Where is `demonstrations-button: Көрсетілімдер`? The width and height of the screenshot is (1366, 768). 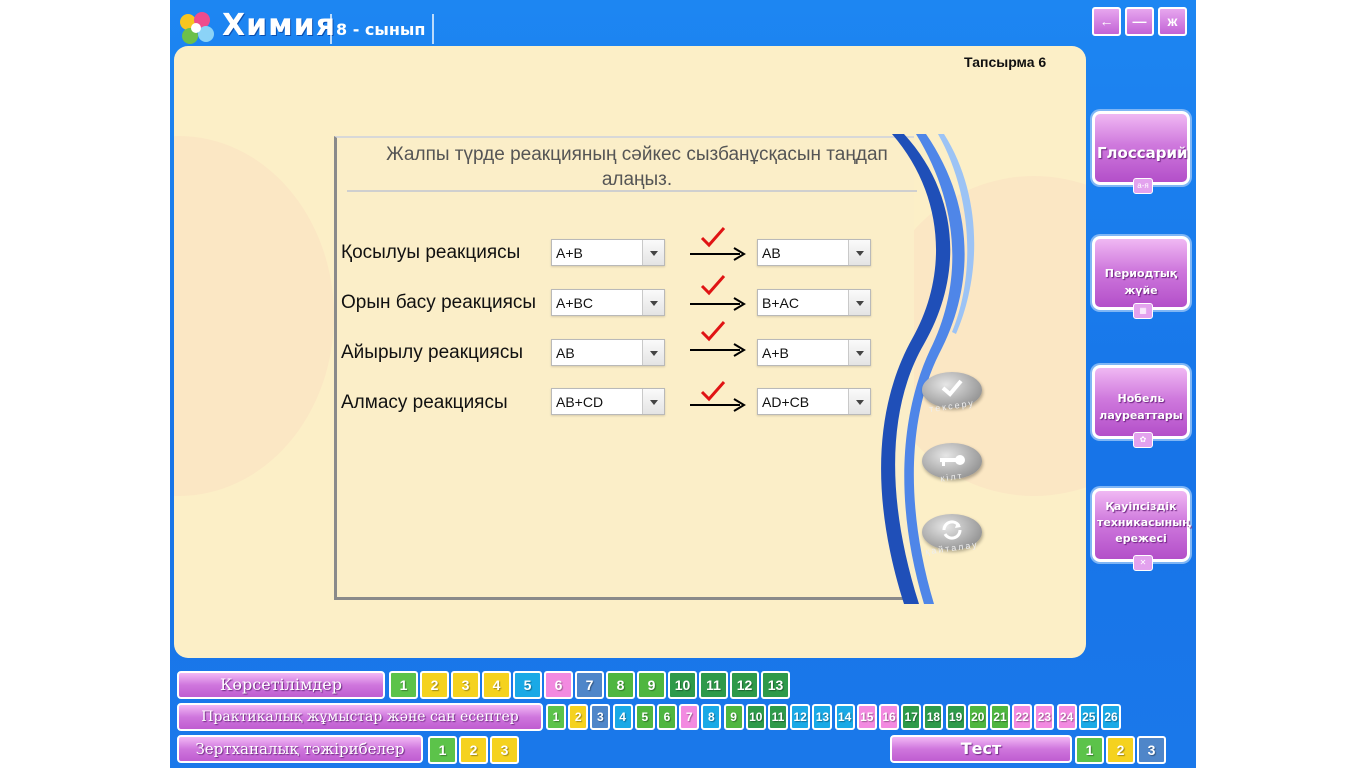 demonstrations-button: Көрсетілімдер is located at coordinates (281, 685).